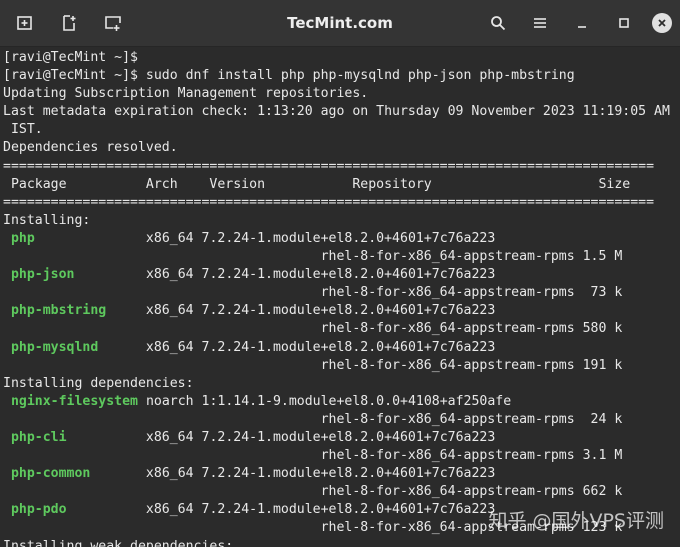 Image resolution: width=680 pixels, height=547 pixels. What do you see at coordinates (38, 437) in the screenshot?
I see `package-name: php-cli` at bounding box center [38, 437].